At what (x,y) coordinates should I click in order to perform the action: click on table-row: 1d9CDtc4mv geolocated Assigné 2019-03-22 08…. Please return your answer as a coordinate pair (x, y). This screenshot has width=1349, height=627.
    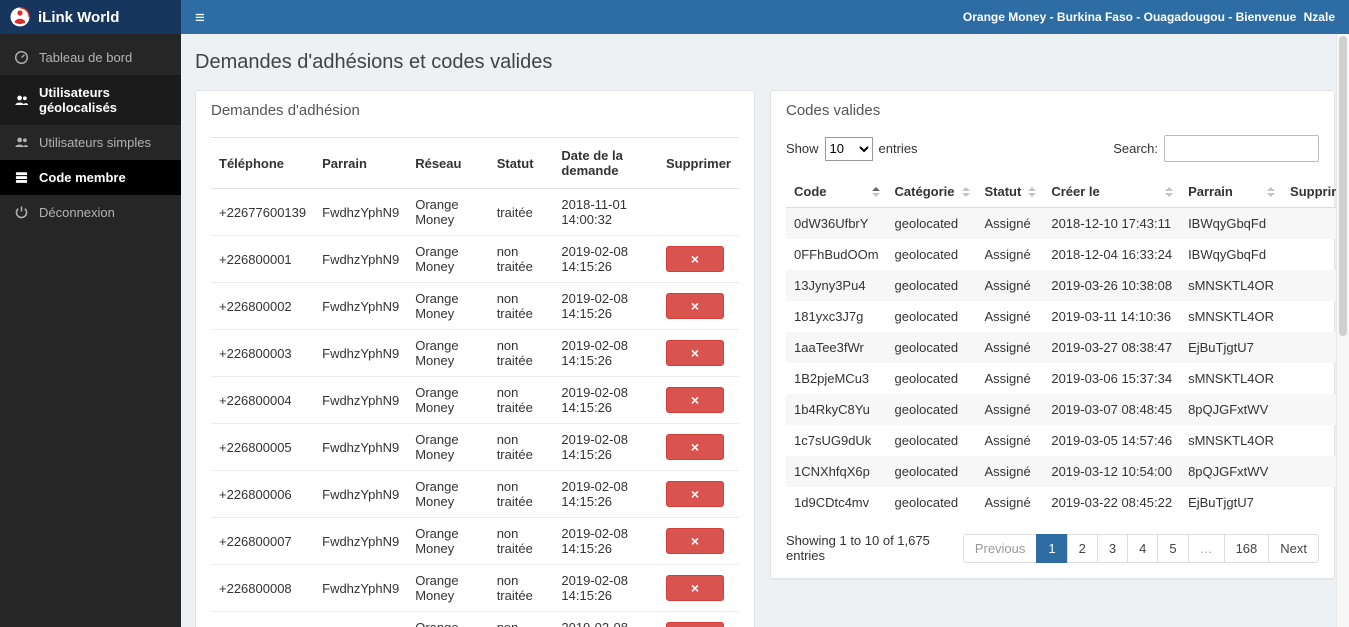
    Looking at the image, I should click on (1067, 502).